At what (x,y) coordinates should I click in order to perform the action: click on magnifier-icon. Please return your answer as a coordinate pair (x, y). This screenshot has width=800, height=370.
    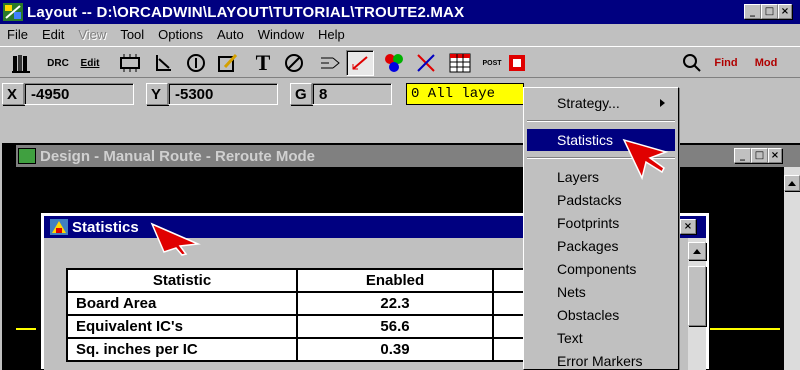
    Looking at the image, I should click on (692, 63).